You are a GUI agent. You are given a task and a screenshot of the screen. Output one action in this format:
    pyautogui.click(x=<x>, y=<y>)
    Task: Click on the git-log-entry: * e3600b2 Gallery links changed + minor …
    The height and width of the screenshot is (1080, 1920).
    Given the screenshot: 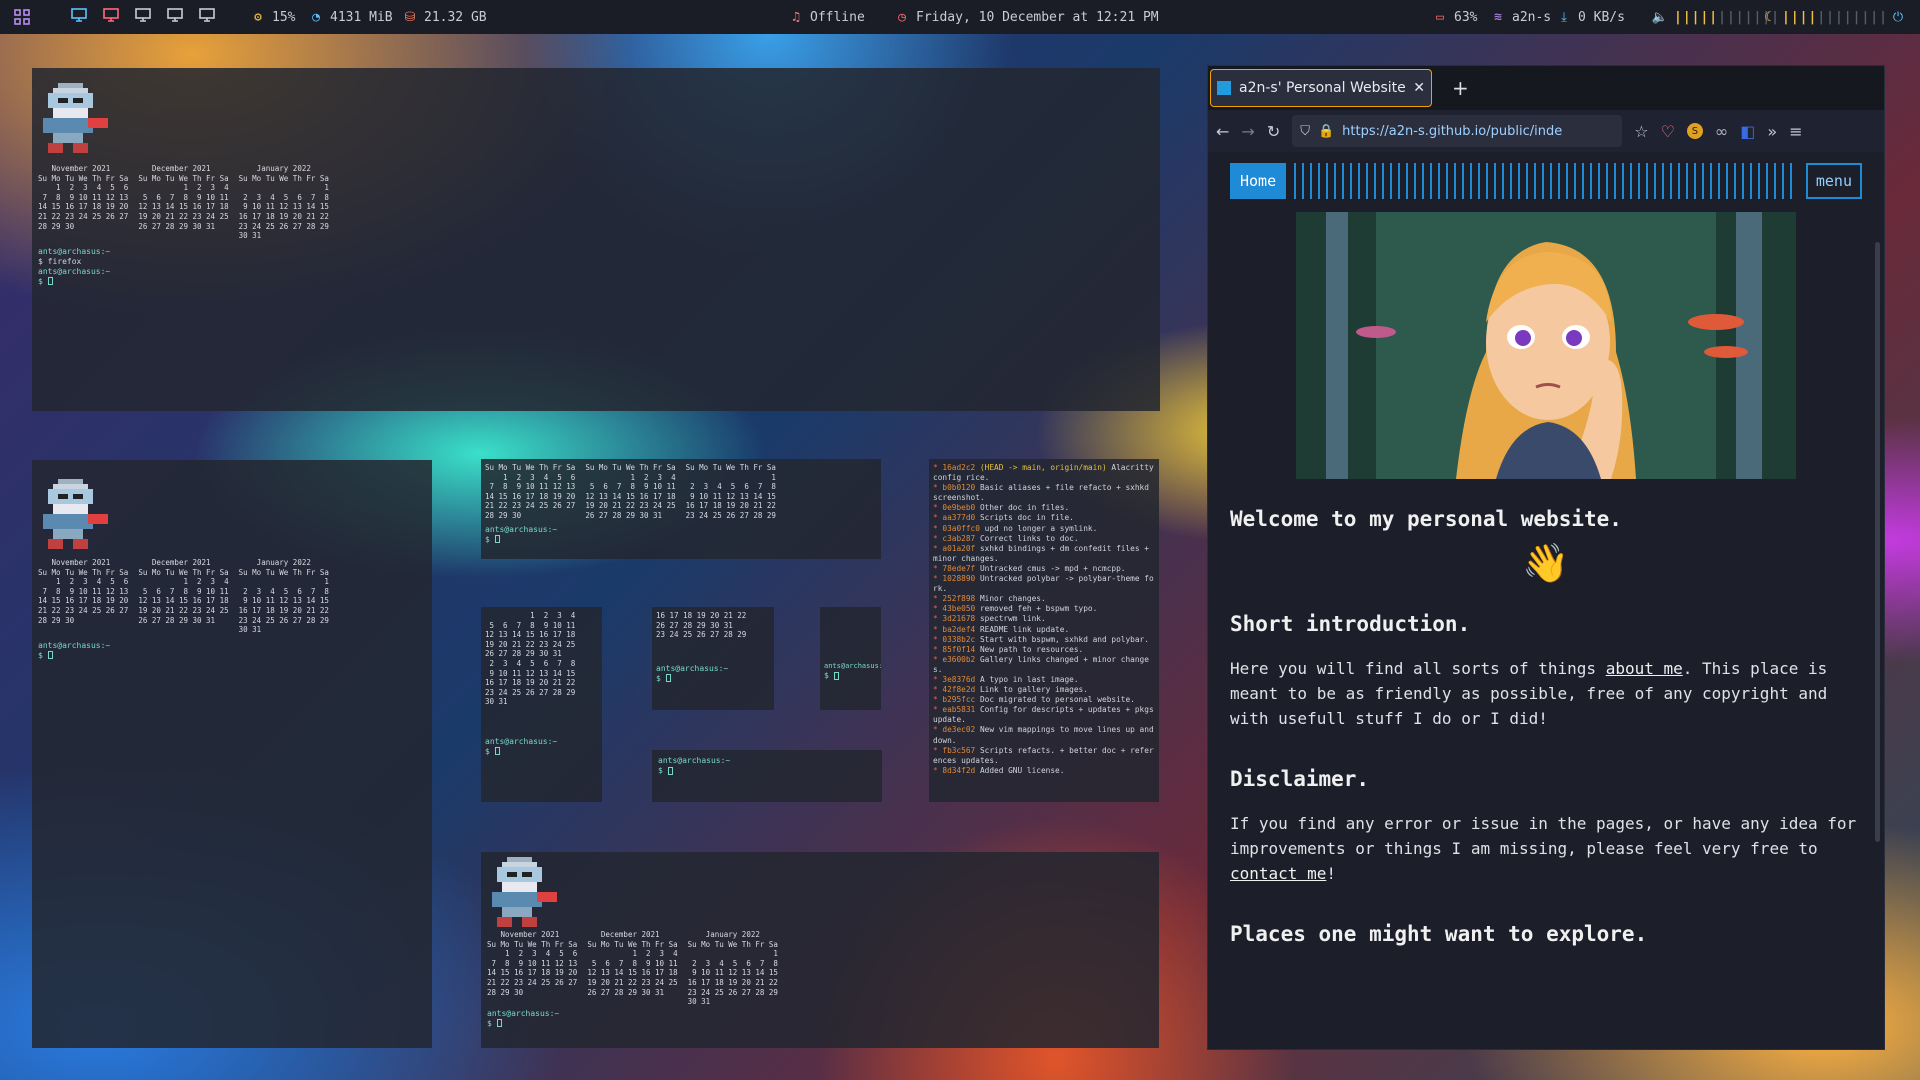 What is the action you would take?
    pyautogui.click(x=1041, y=664)
    